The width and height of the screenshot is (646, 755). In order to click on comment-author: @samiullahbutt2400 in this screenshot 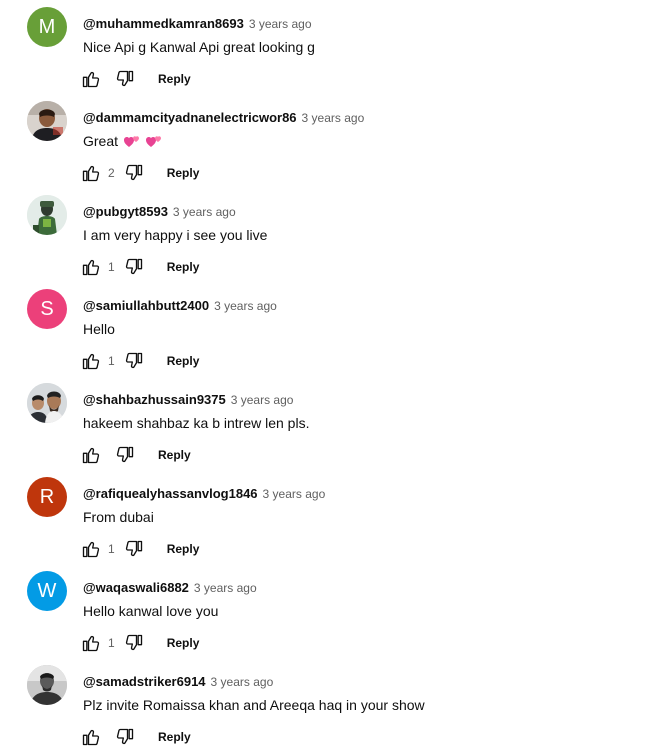, I will do `click(146, 305)`.